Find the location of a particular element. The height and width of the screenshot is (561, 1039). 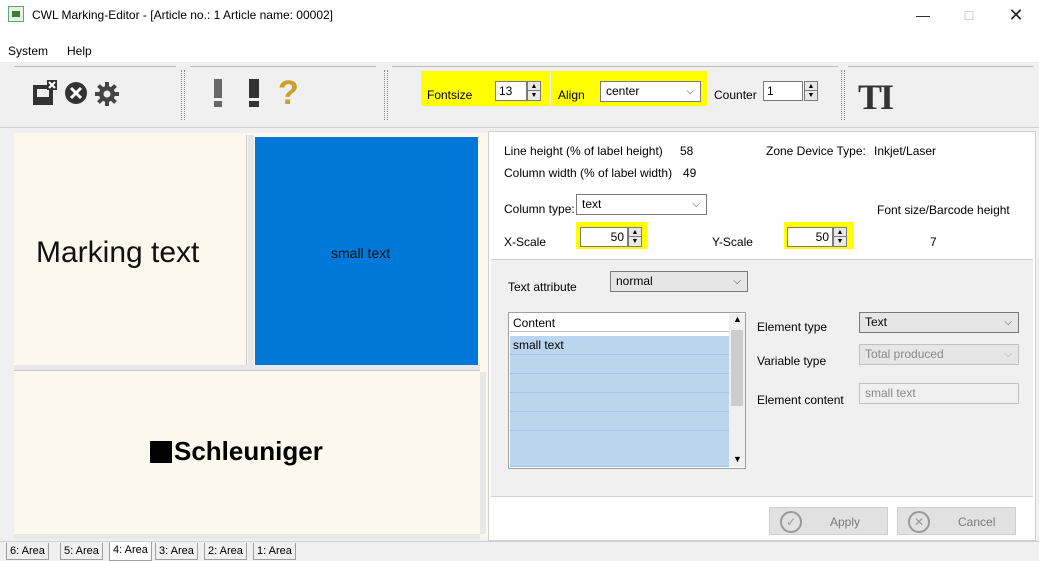

text-tool-icon: TI is located at coordinates (876, 97).